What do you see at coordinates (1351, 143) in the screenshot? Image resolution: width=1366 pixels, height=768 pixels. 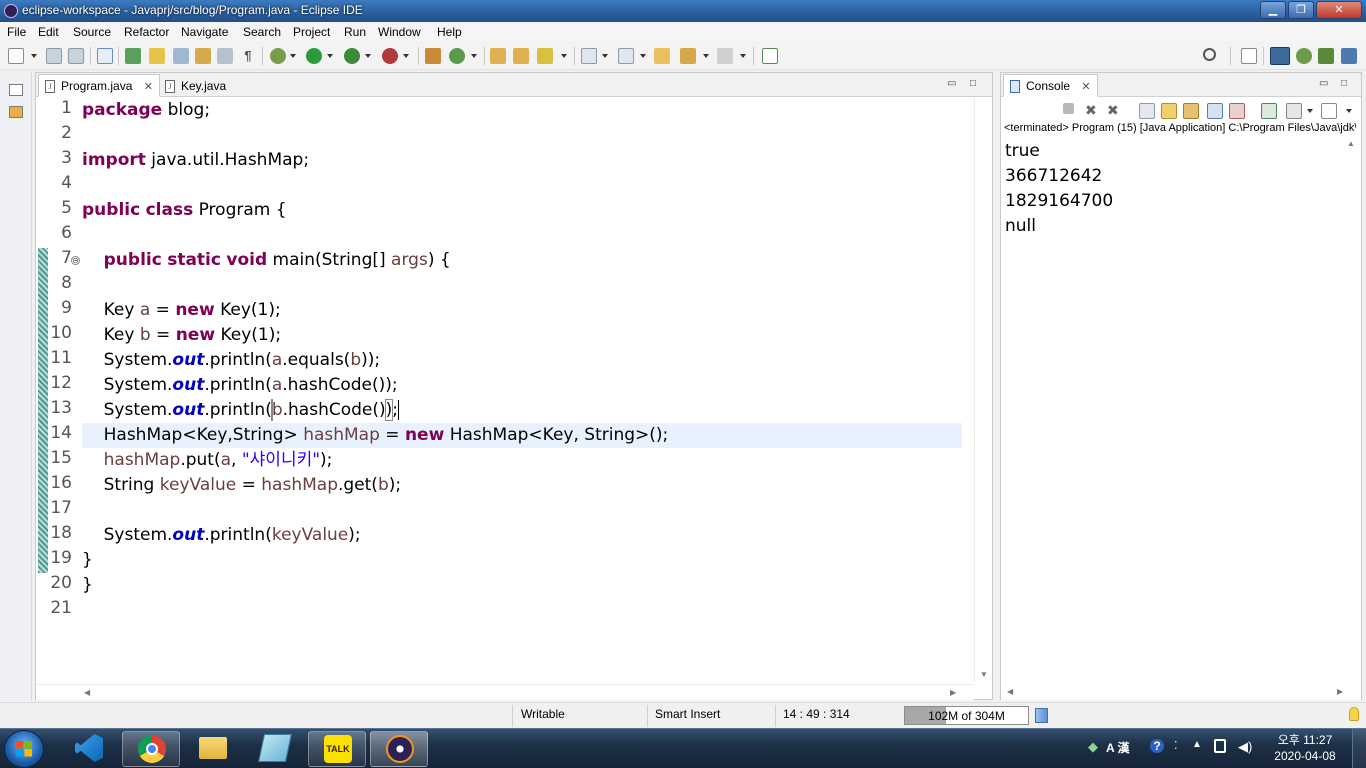 I see `scroll-up-icon: ▲` at bounding box center [1351, 143].